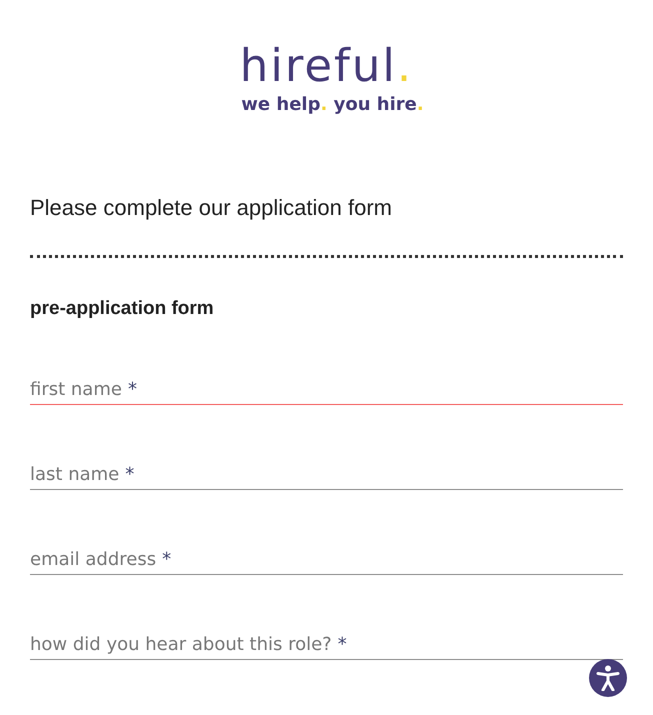 Image resolution: width=653 pixels, height=715 pixels. Describe the element at coordinates (332, 104) in the screenshot. I see `logo-tagline: we help. you hire.` at that location.